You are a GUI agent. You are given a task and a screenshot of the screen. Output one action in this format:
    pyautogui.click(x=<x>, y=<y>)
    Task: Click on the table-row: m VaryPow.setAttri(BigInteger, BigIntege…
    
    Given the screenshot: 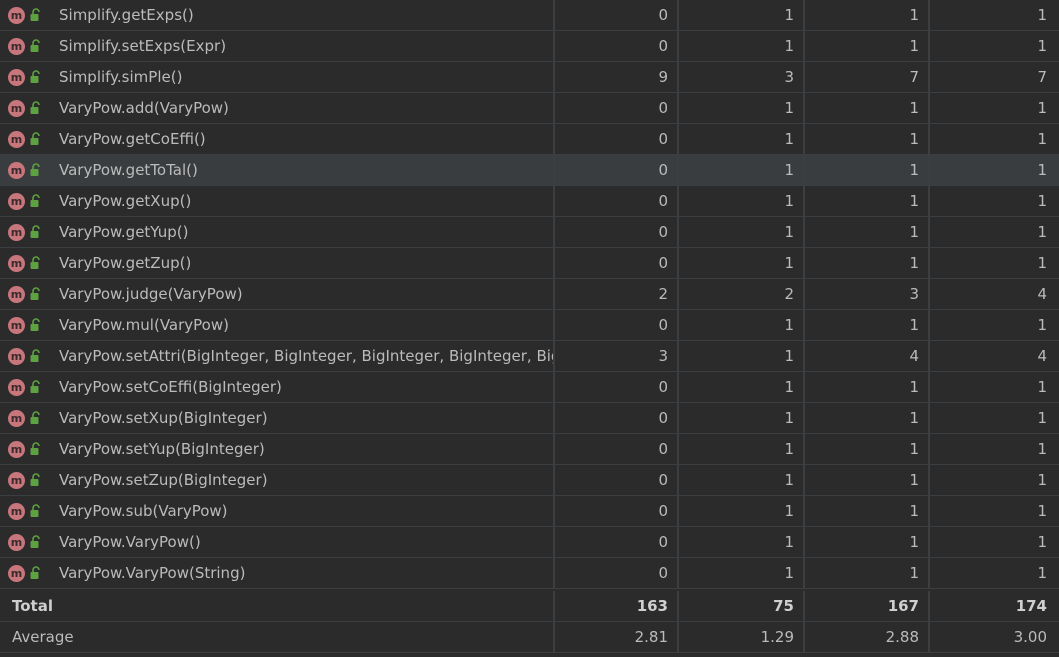 What is the action you would take?
    pyautogui.click(x=529, y=356)
    